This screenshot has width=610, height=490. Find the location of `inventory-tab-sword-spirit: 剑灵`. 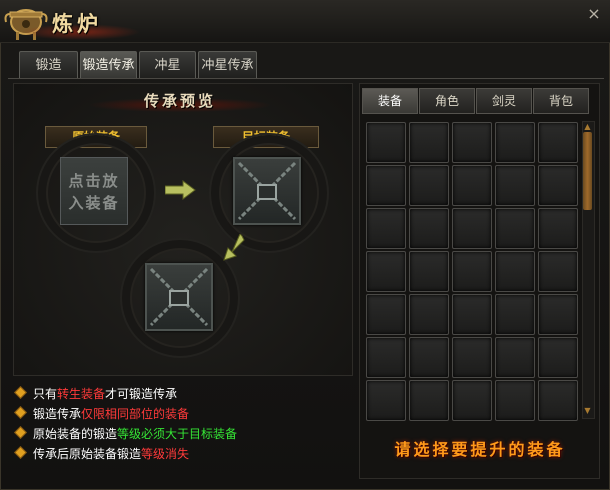

inventory-tab-sword-spirit: 剑灵 is located at coordinates (504, 101).